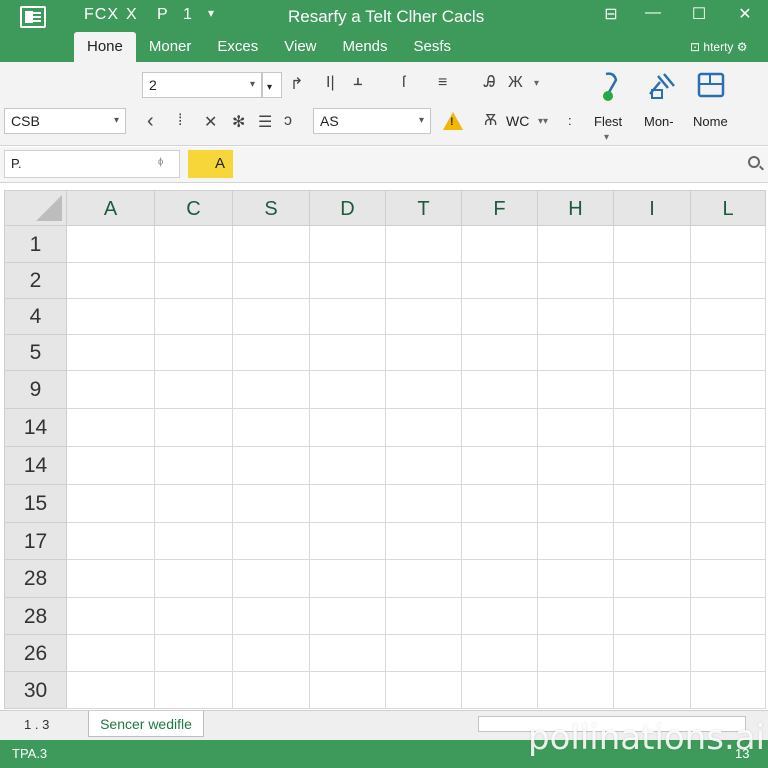 The image size is (768, 768). Describe the element at coordinates (570, 120) in the screenshot. I see `more-options-icon: :` at that location.